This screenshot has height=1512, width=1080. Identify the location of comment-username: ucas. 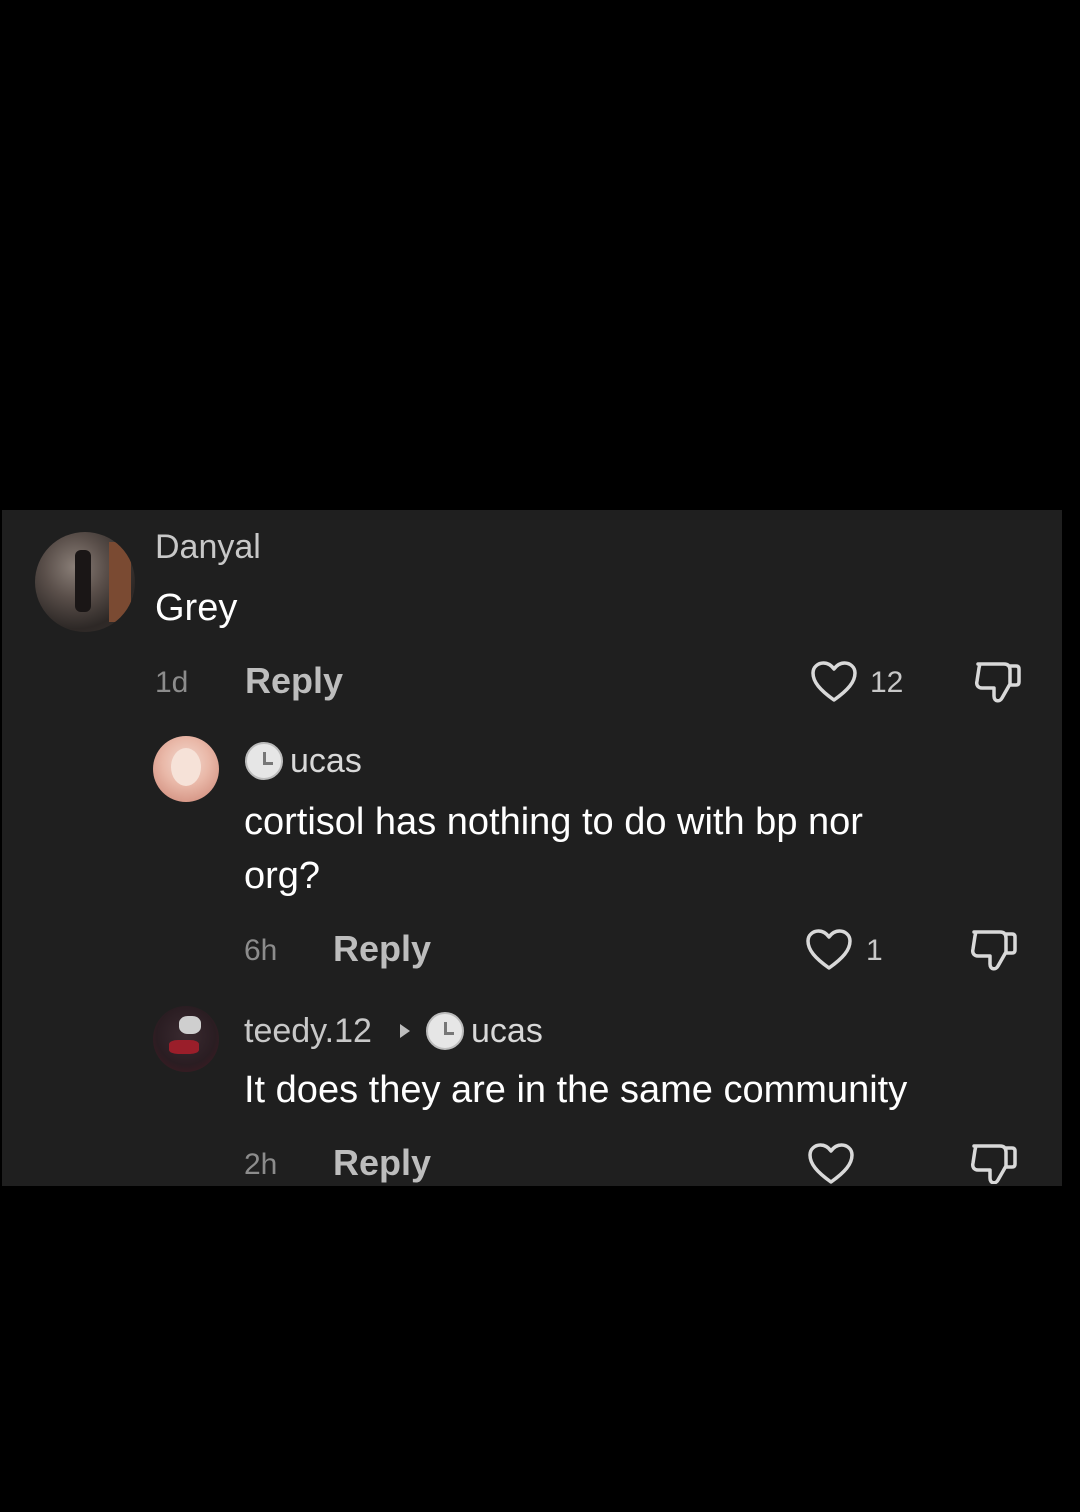
(326, 761).